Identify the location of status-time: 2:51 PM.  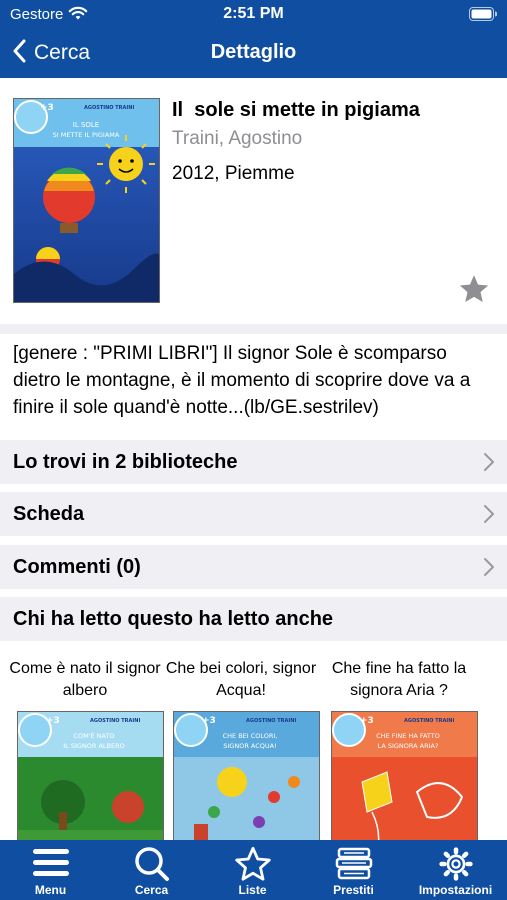
(253, 13).